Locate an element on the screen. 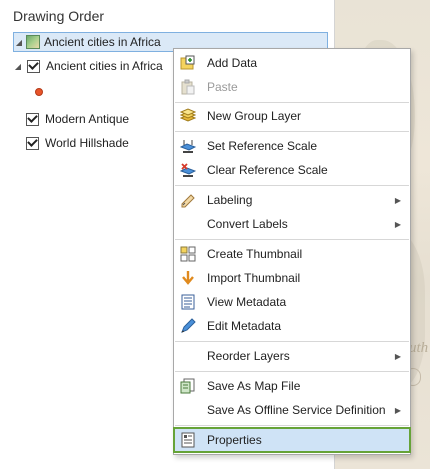  menu-item-import-thumbnail: Import Thumbnail is located at coordinates (292, 278).